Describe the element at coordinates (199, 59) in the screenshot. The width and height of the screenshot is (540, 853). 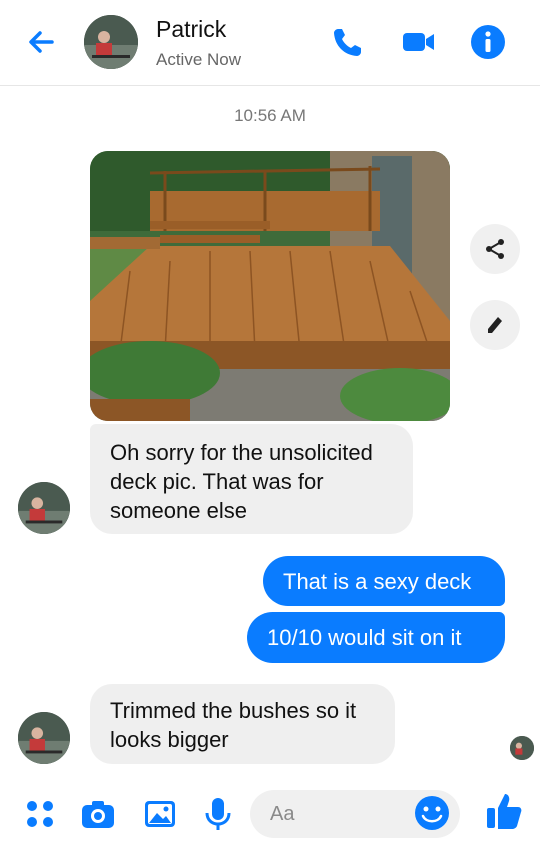
I see `active-status: Active Now` at that location.